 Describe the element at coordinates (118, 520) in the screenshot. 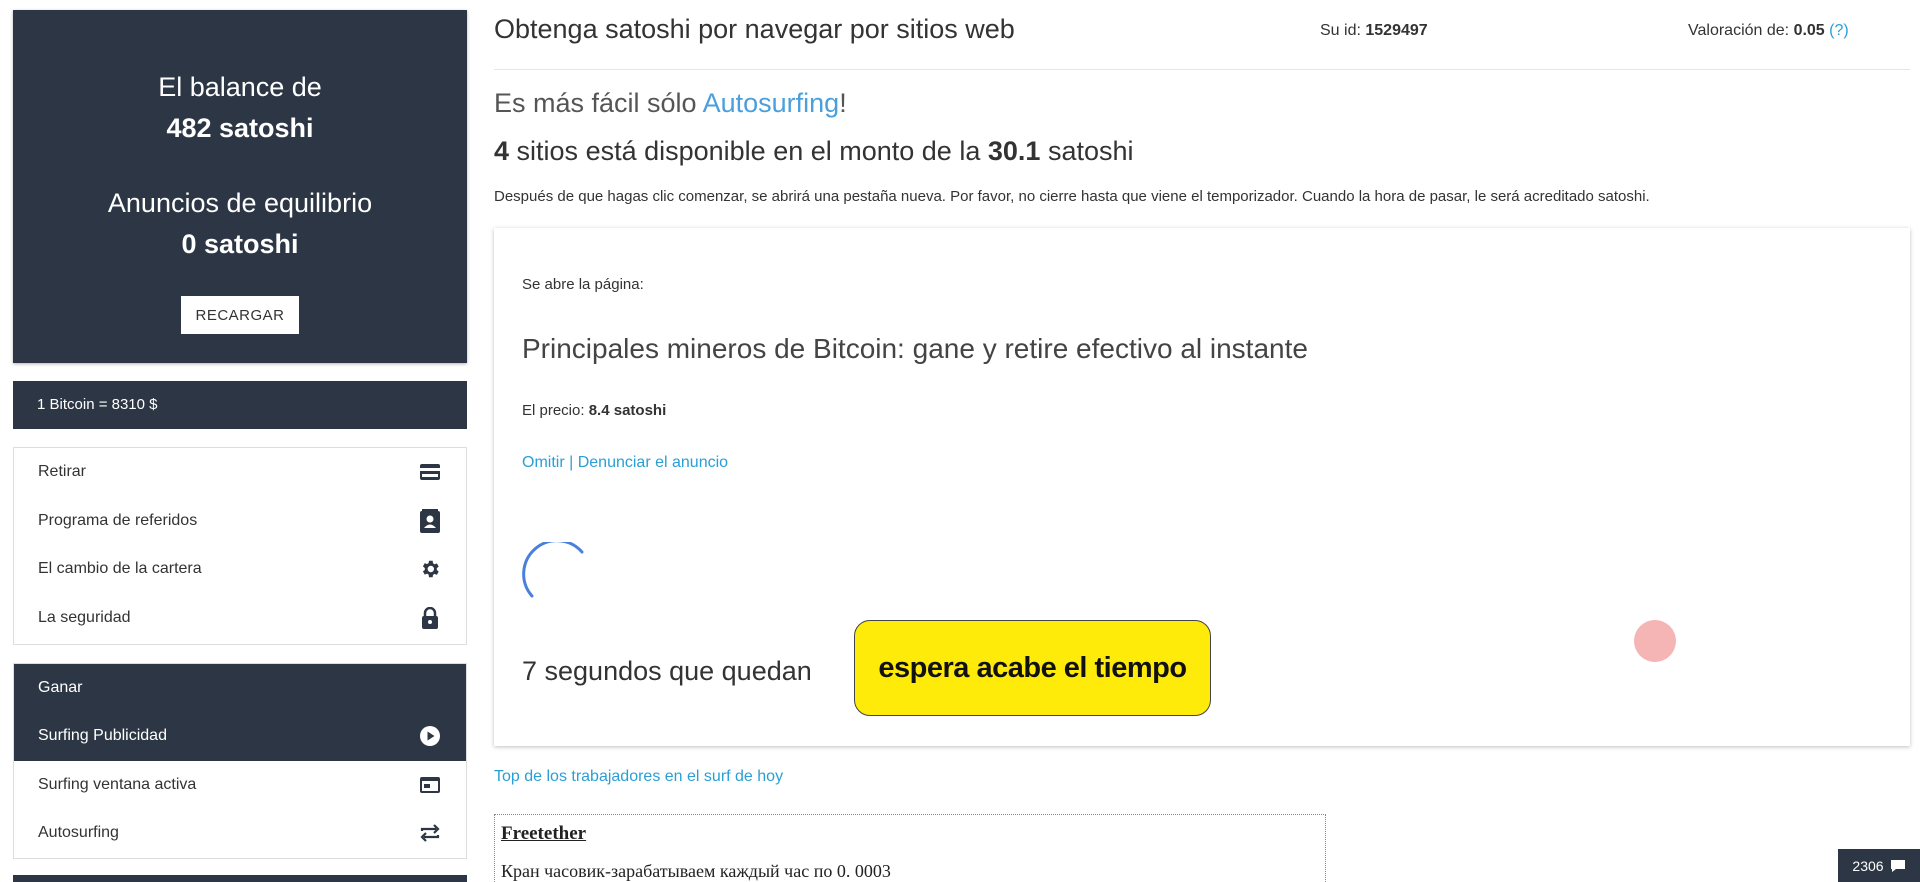

I see `menu-item-label: Programa de referidos` at that location.